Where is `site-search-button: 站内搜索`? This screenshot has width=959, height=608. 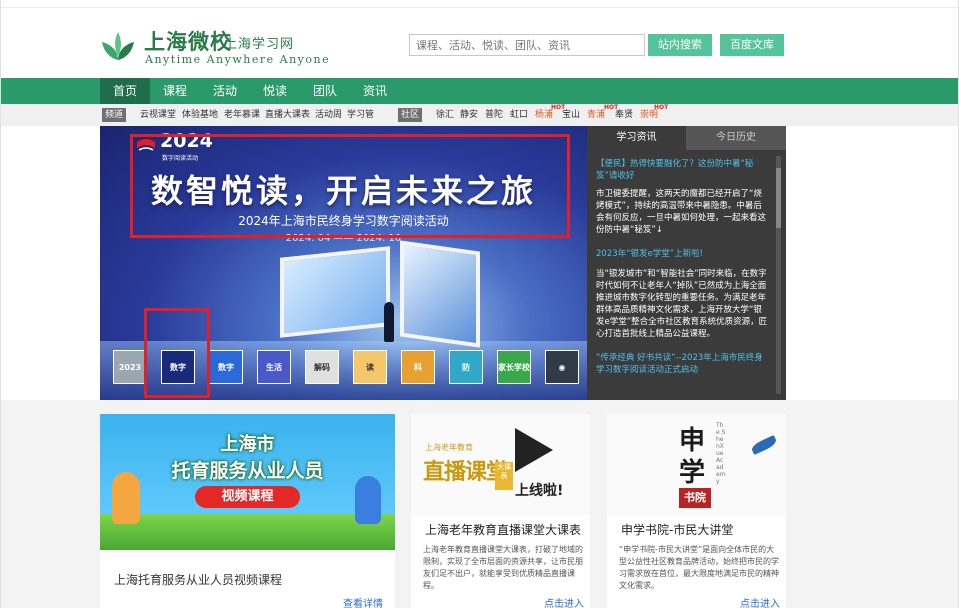
site-search-button: 站内搜索 is located at coordinates (680, 45).